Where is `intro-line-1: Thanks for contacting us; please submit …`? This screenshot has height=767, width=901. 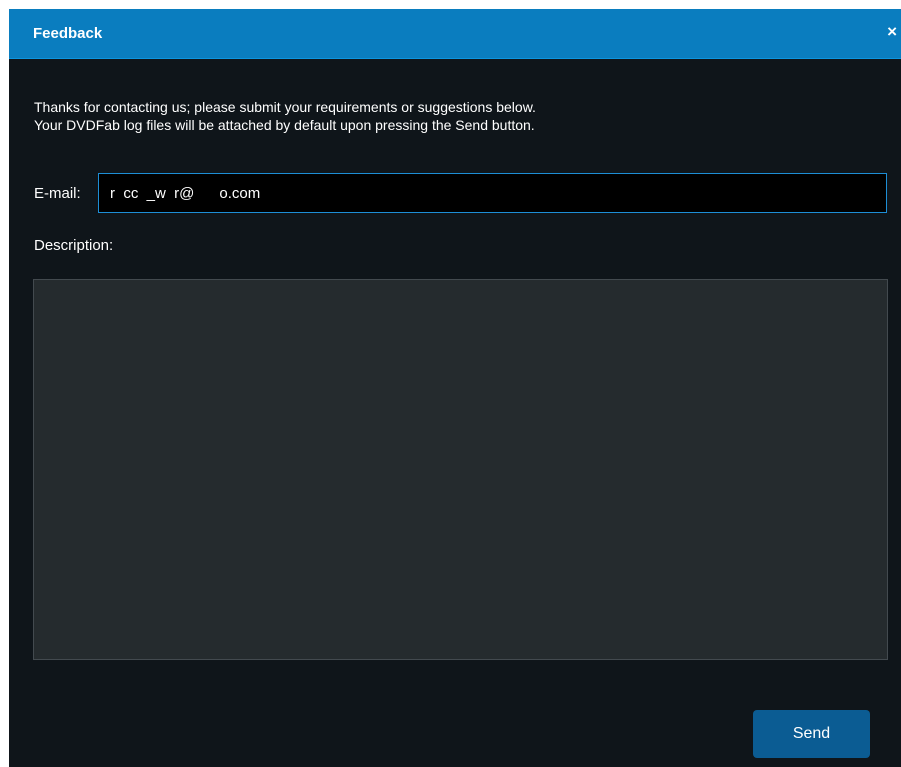 intro-line-1: Thanks for contacting us; please submit … is located at coordinates (285, 107).